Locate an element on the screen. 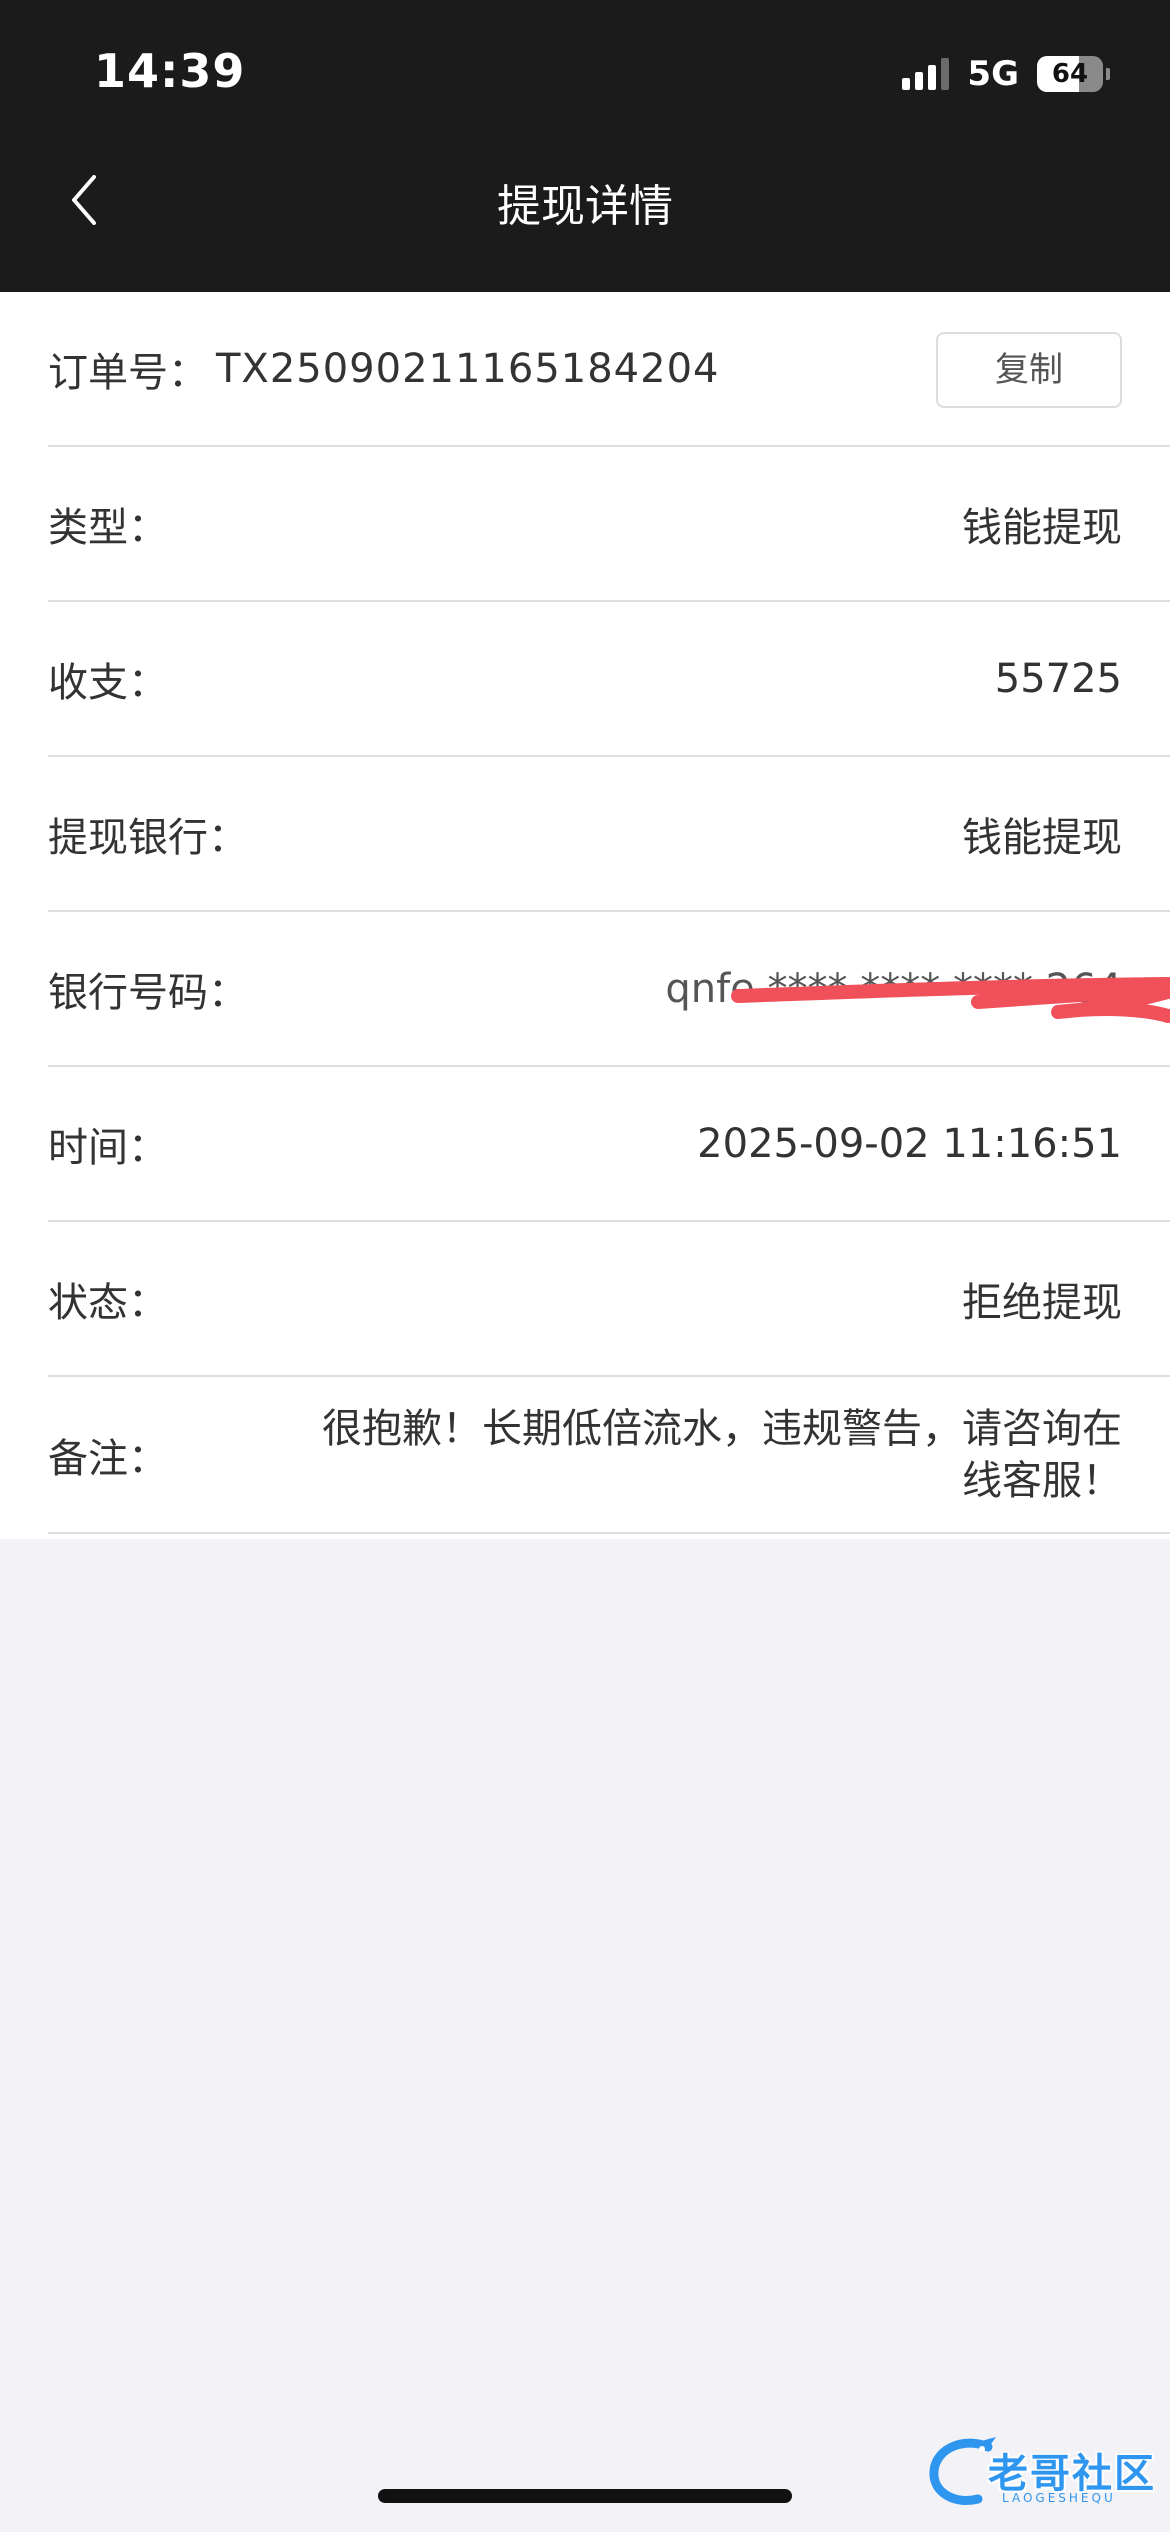 The image size is (1170, 2532). copy-button: 复制 is located at coordinates (1029, 370).